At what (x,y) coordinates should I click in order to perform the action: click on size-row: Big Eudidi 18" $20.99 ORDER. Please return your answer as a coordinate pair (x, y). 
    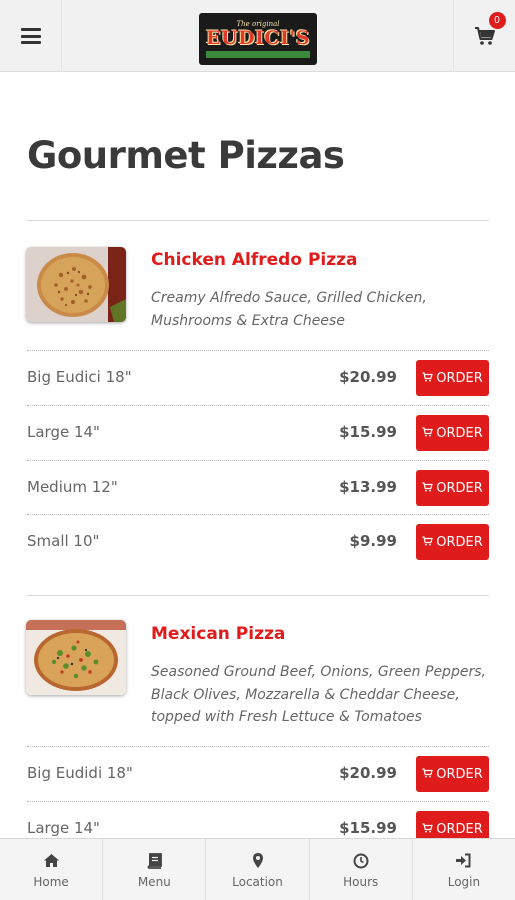
    Looking at the image, I should click on (258, 773).